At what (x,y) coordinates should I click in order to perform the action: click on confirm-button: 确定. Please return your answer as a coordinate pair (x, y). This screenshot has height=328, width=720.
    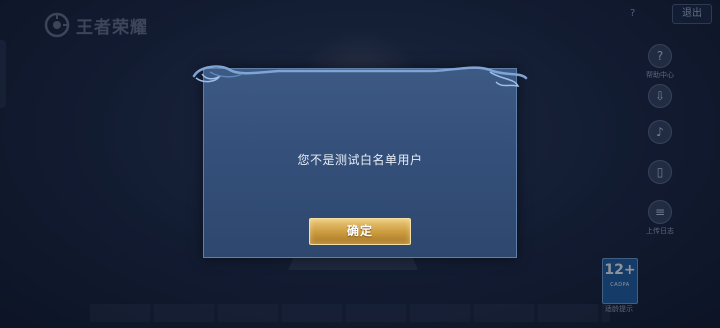
    Looking at the image, I should click on (360, 231).